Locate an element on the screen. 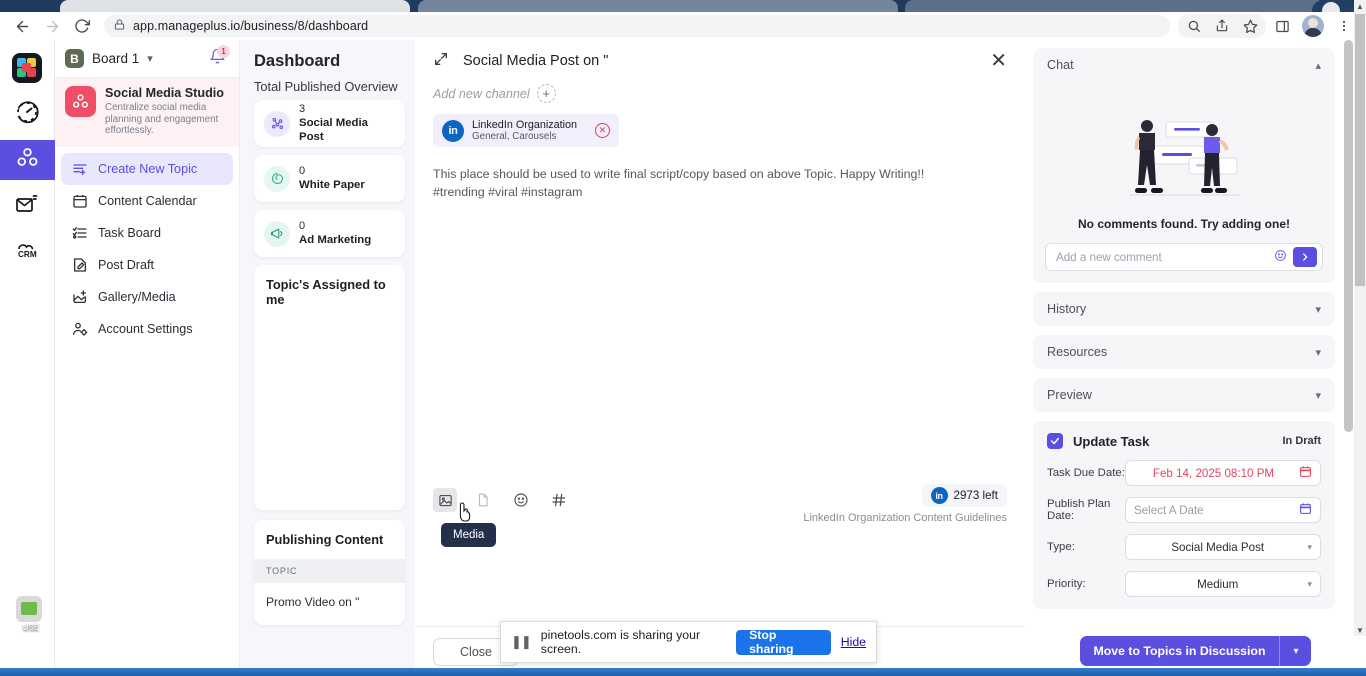 This screenshot has width=1366, height=676. preview-section: Preview ▾ is located at coordinates (1184, 395).